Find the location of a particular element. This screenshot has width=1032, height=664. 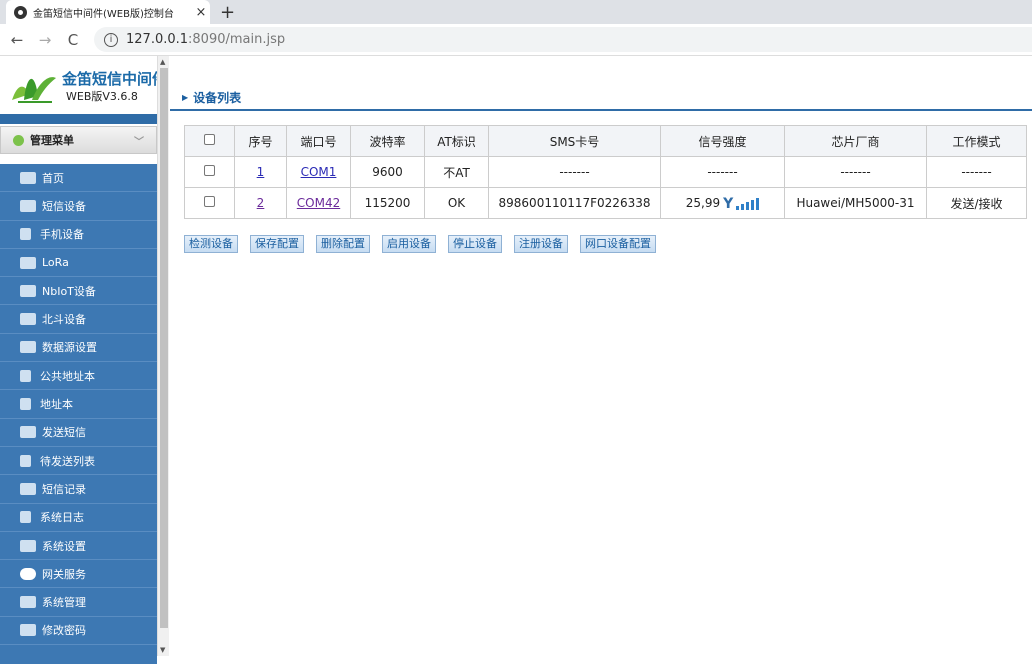

nbiot-icon is located at coordinates (28, 290).